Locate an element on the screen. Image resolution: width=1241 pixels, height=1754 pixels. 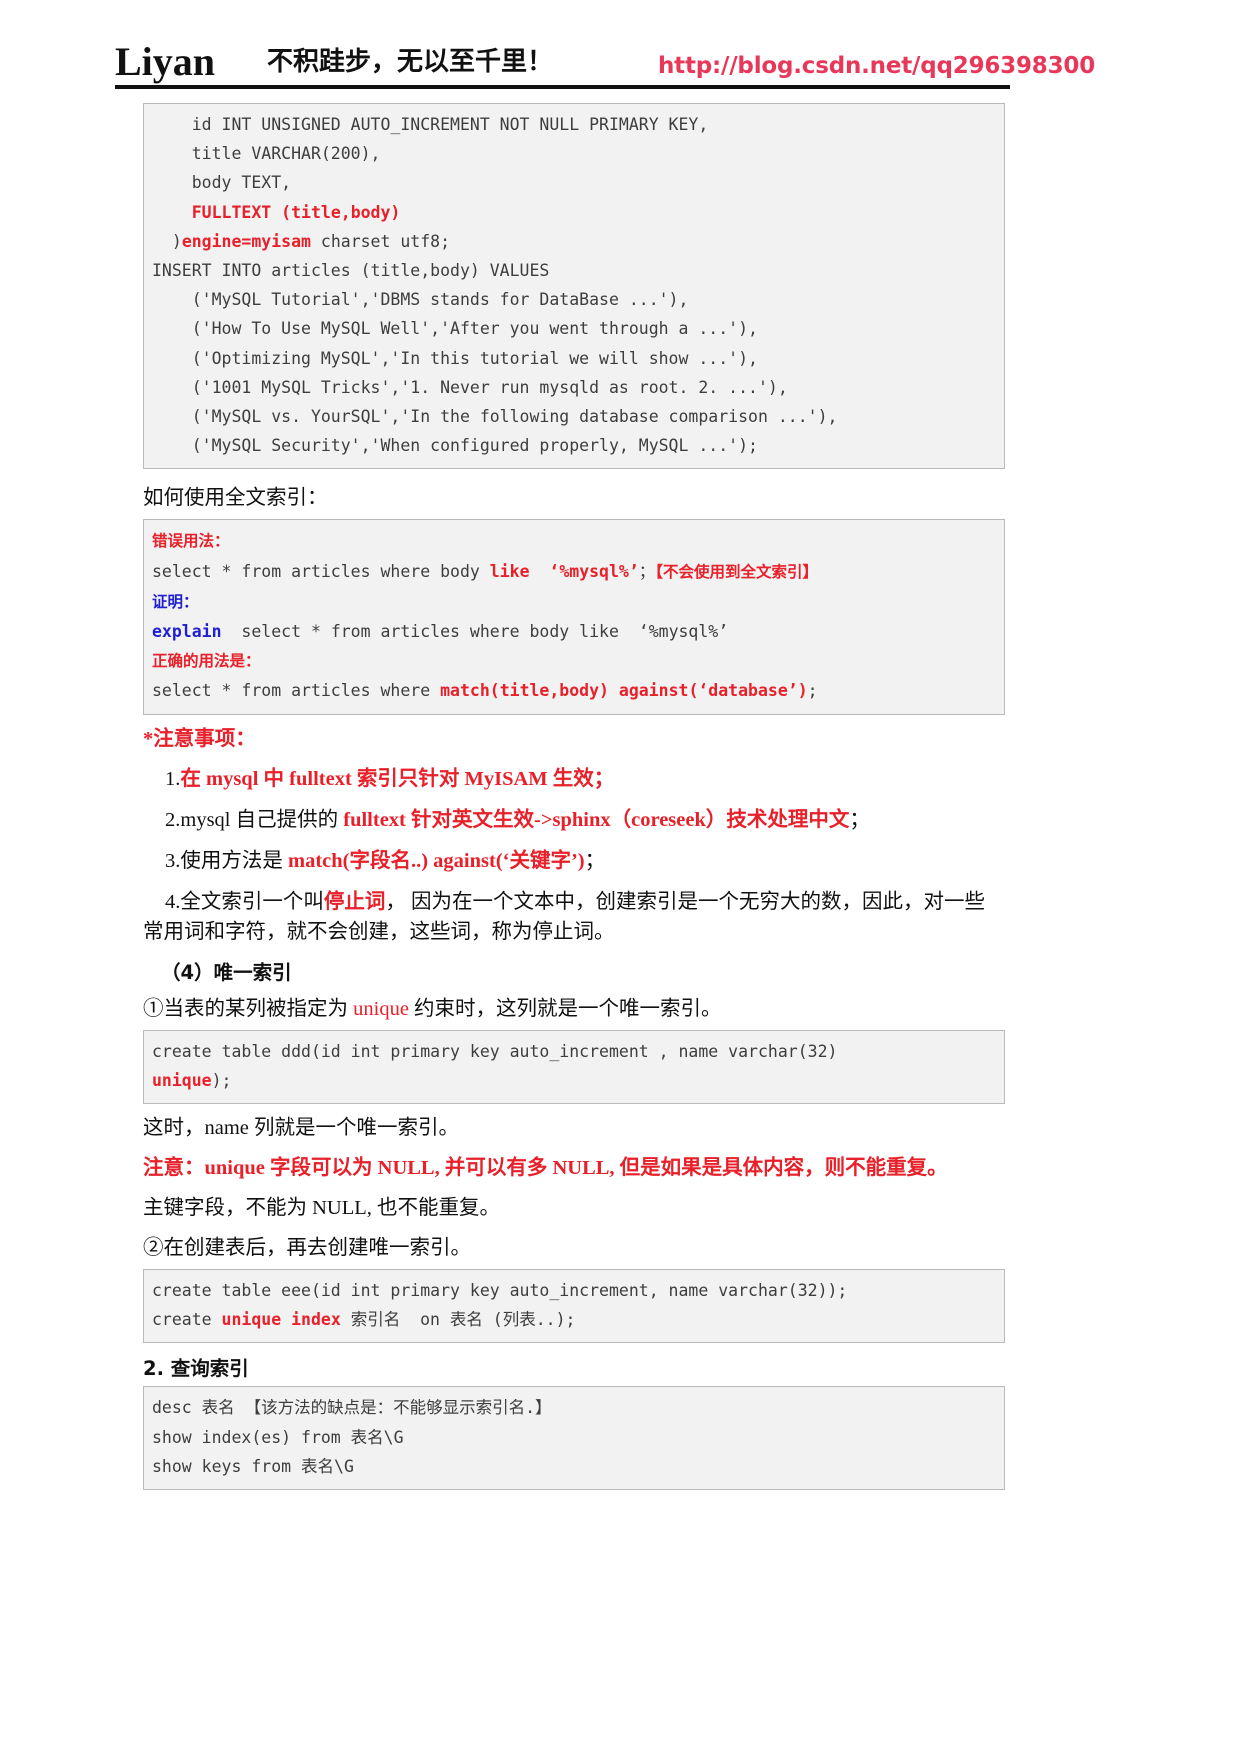
notice-item: 3.使用方法是 match(字段名..) against(‘关键字’)； is located at coordinates (574, 861).